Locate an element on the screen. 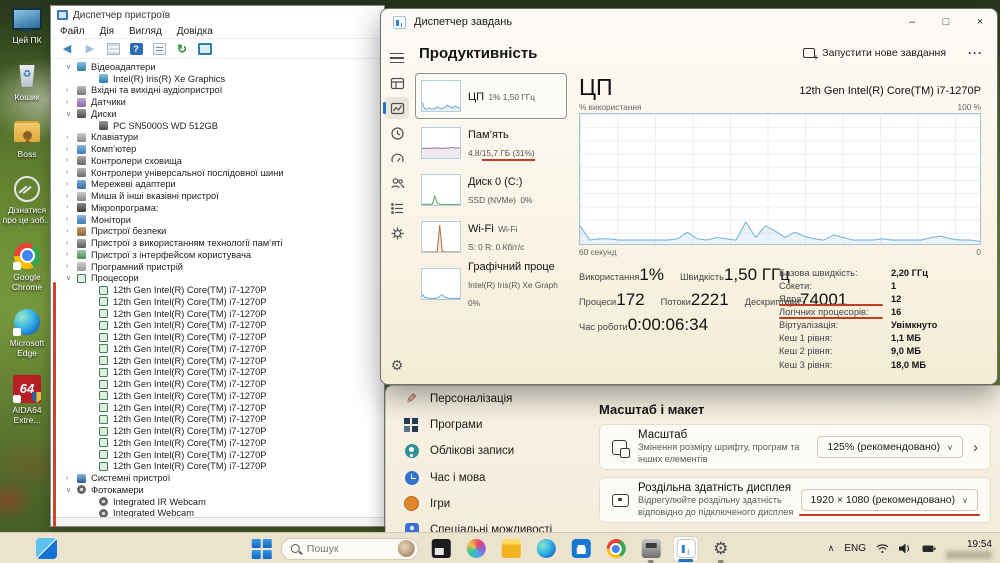  device-tree-item: PC SN5000S WD 512GB is located at coordinates (217, 126).